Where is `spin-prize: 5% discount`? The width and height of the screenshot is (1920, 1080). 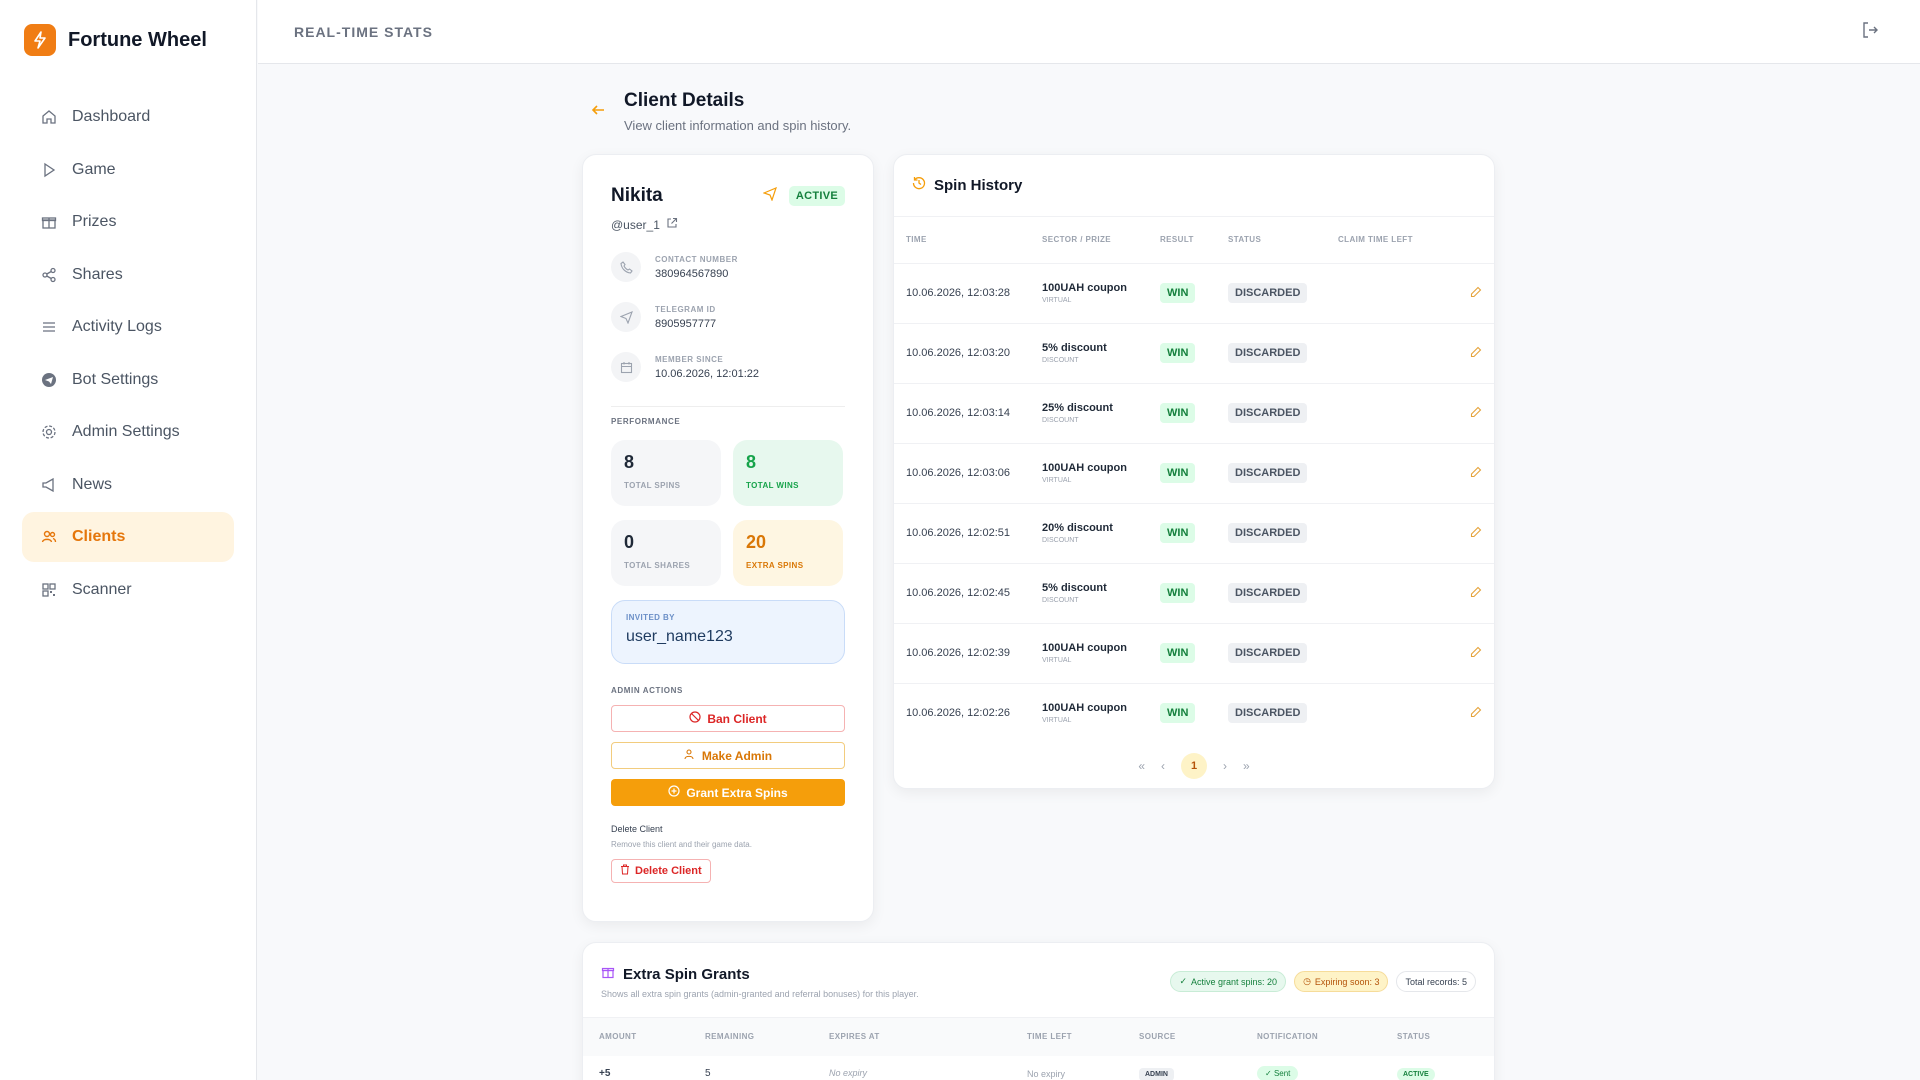 spin-prize: 5% discount is located at coordinates (1074, 348).